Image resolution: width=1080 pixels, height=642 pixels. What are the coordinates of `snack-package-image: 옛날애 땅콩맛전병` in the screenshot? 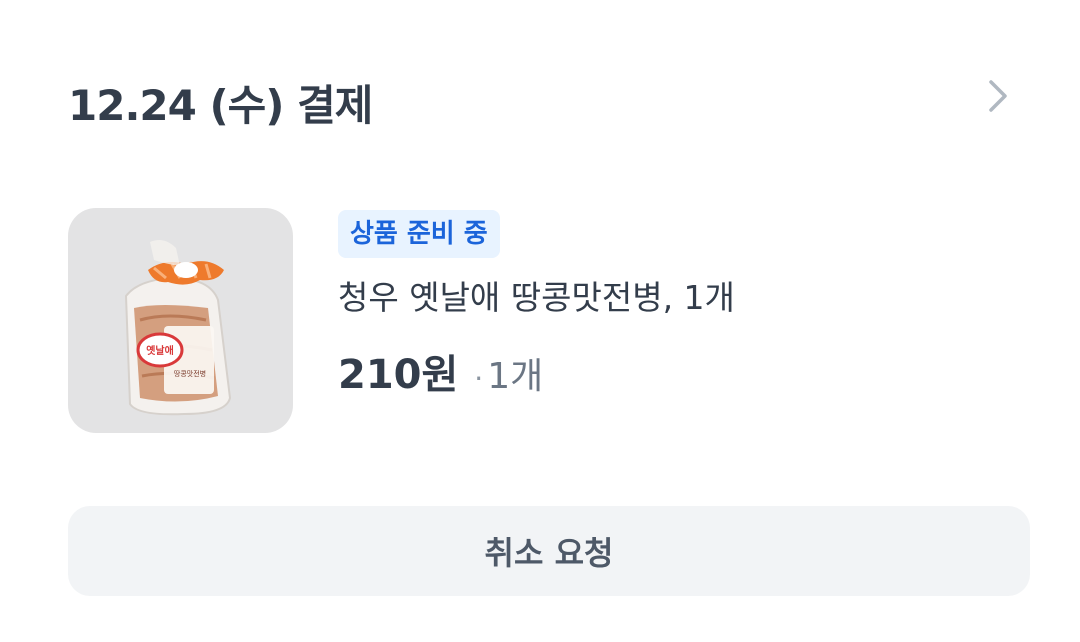 It's located at (178, 328).